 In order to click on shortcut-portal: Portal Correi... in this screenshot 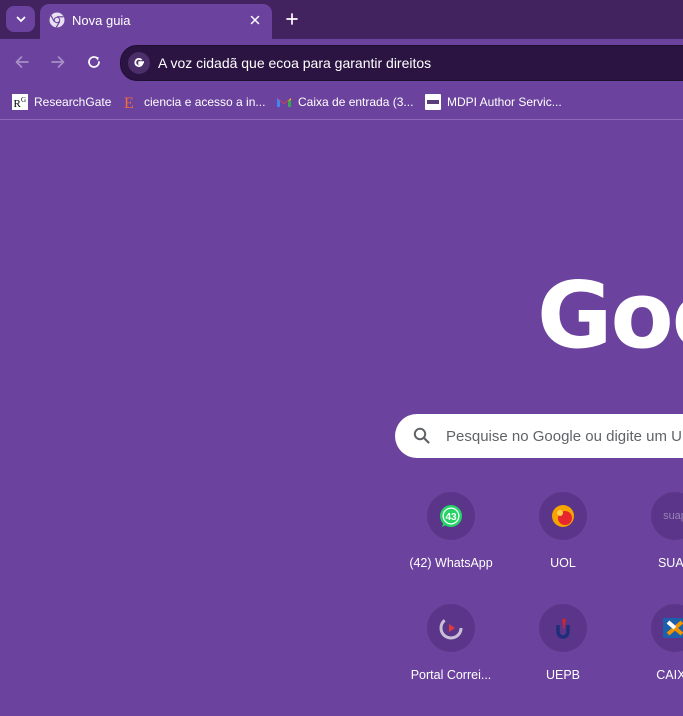, I will do `click(451, 654)`.